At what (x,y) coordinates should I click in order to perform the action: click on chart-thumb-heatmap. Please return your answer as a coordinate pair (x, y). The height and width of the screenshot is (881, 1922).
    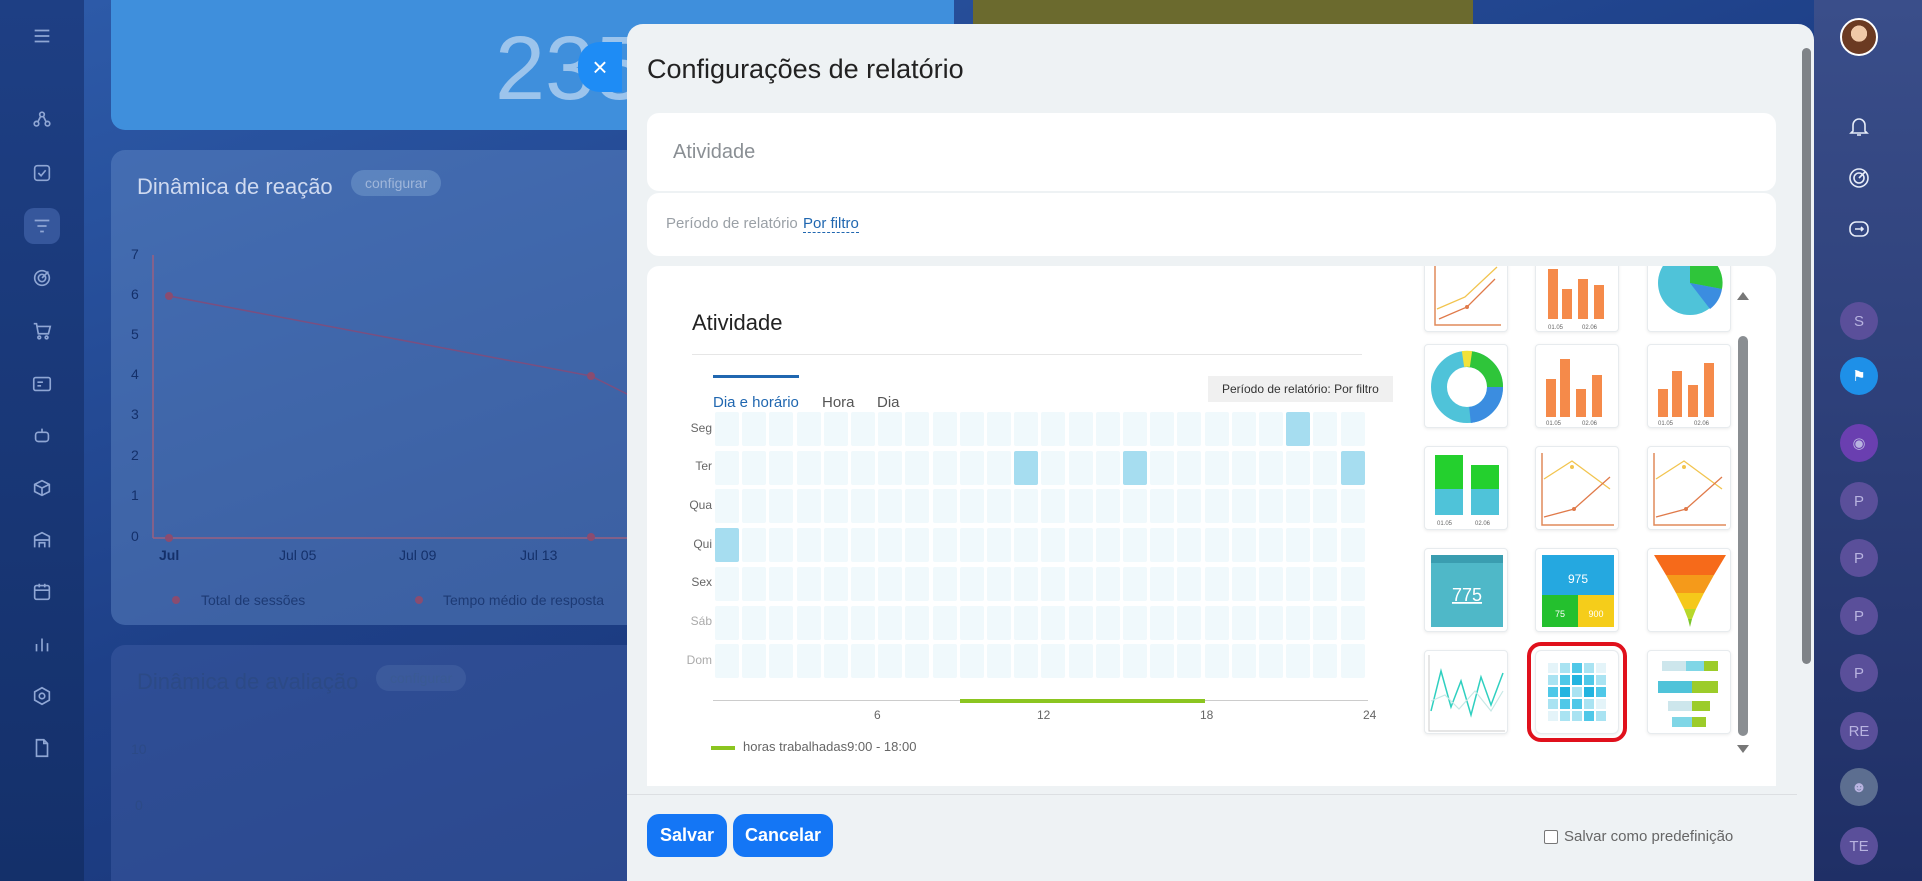
    Looking at the image, I should click on (1577, 692).